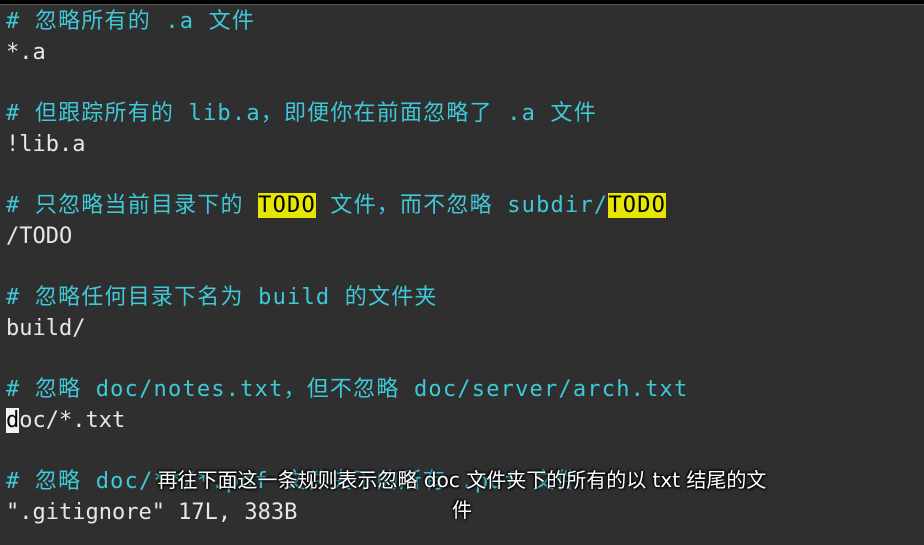  What do you see at coordinates (132, 205) in the screenshot?
I see `comment-text: # 只忽略当前目录下的` at bounding box center [132, 205].